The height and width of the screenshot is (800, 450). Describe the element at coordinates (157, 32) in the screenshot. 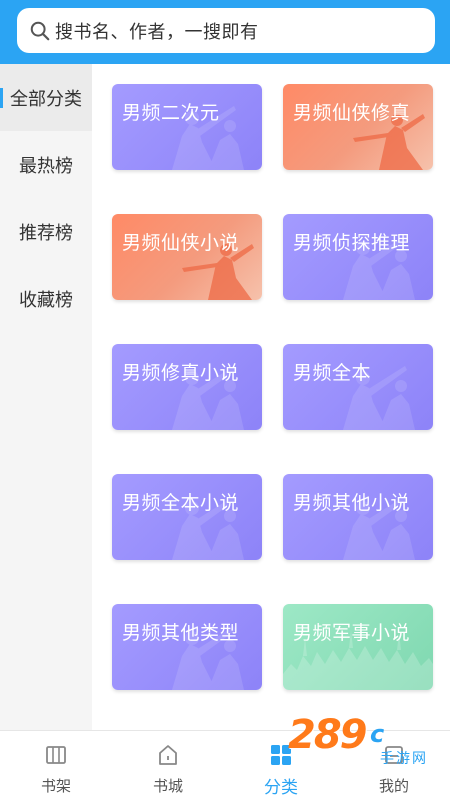

I see `search-placeholder: 搜书名、作者，一搜即有` at that location.